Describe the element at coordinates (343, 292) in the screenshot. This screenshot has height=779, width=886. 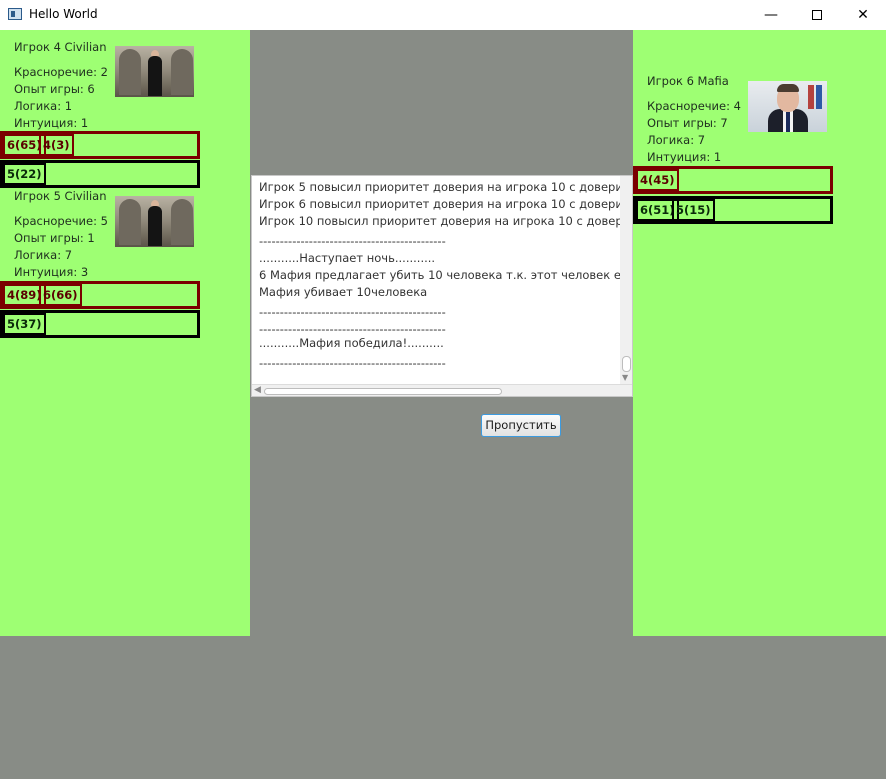
I see `log-line: Мафия убивает 10человека` at that location.